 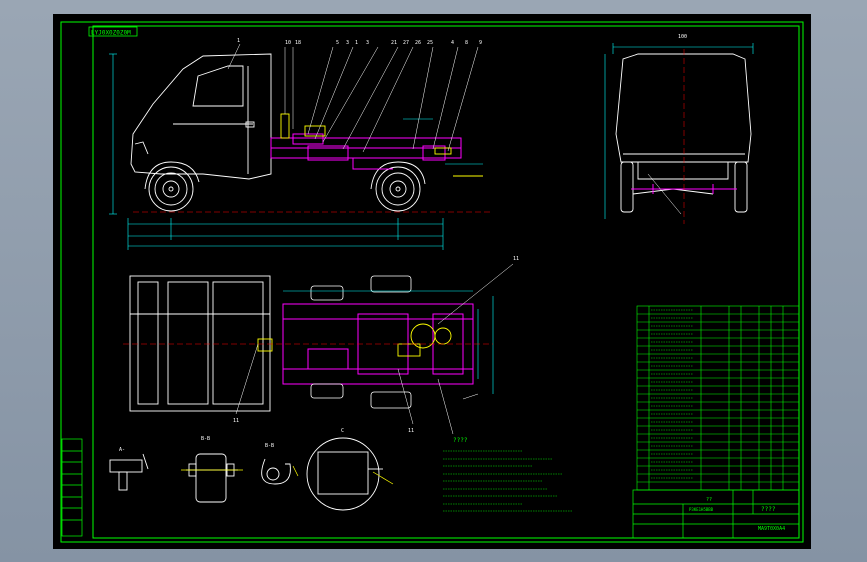 What do you see at coordinates (683, 133) in the screenshot?
I see `front-body` at bounding box center [683, 133].